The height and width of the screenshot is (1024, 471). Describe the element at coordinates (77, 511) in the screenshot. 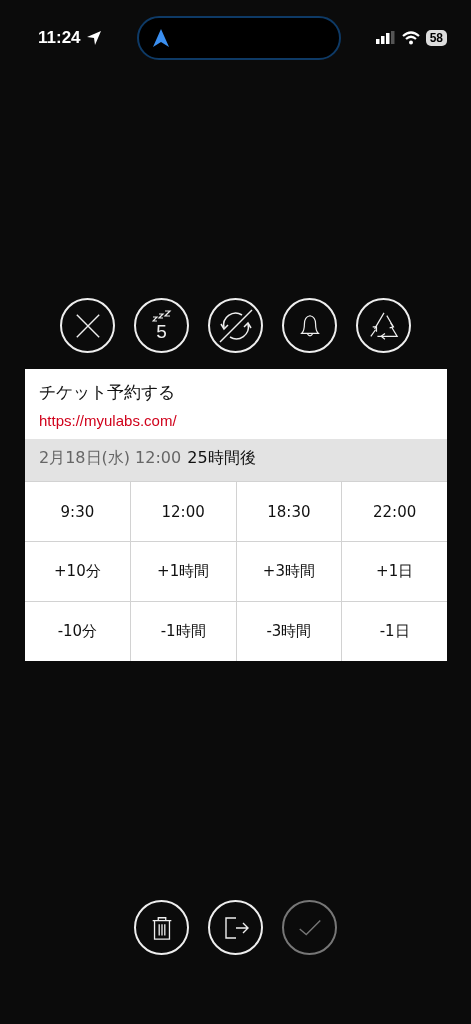

I see `time-option-button: 9:30` at that location.